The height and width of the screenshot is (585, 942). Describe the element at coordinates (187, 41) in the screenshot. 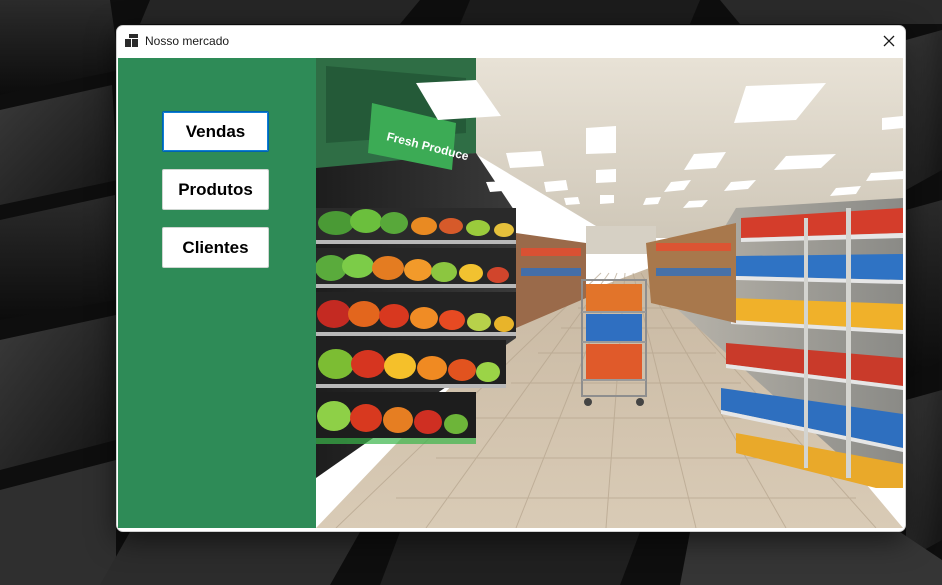

I see `window-title: Nosso mercado` at that location.